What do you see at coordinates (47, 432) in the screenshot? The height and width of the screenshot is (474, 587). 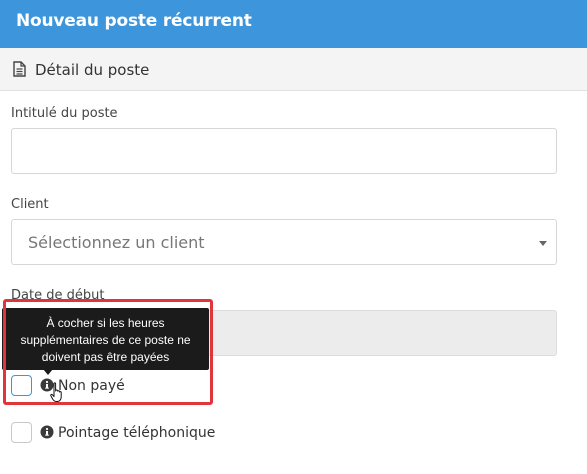 I see `info-icon` at bounding box center [47, 432].